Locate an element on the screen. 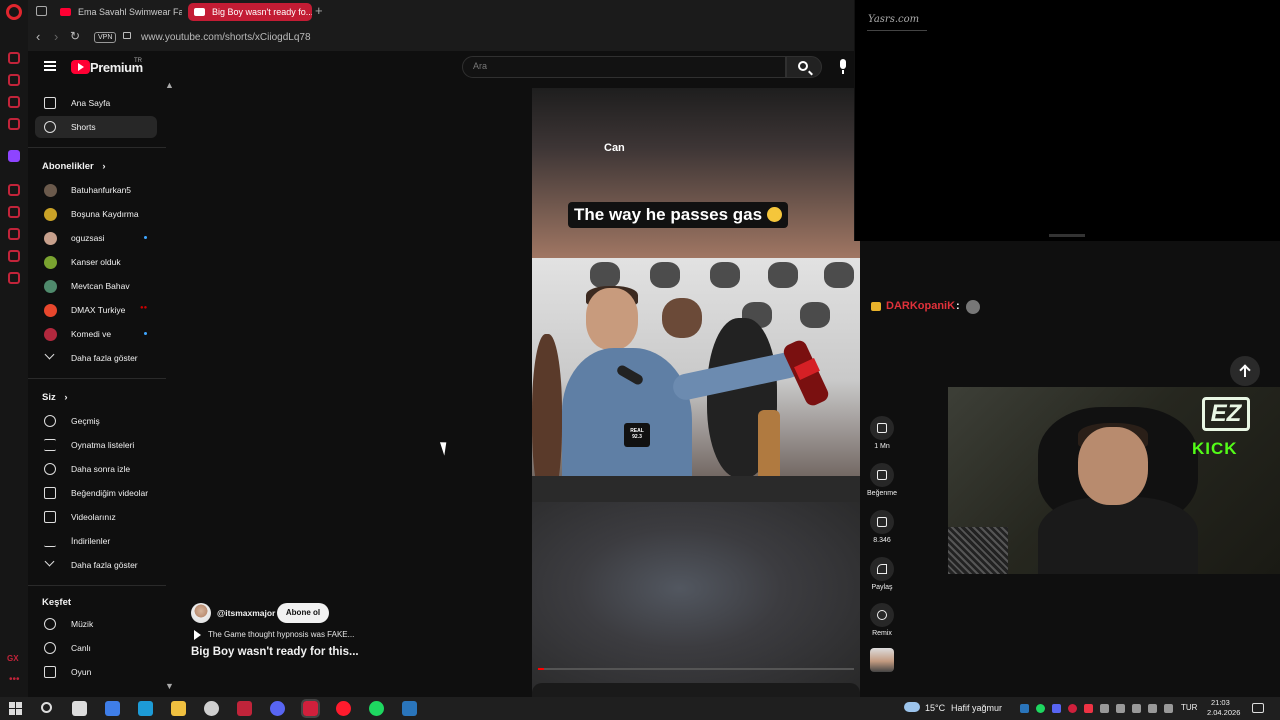  channel-avatar-small is located at coordinates (201, 613).